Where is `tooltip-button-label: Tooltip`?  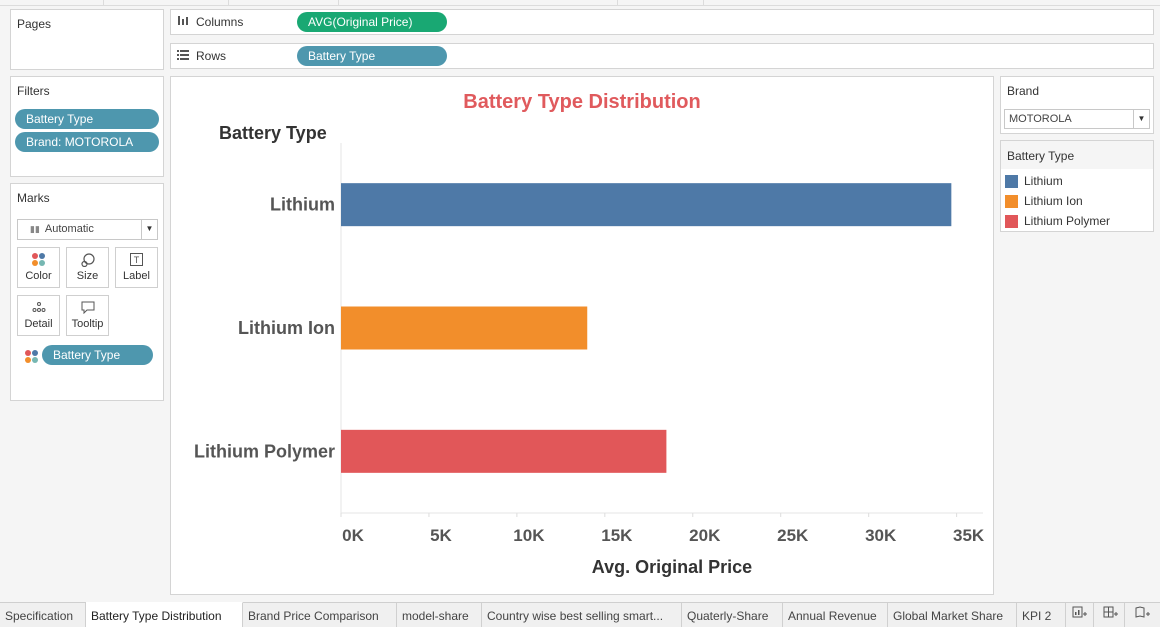
tooltip-button-label: Tooltip is located at coordinates (87, 324).